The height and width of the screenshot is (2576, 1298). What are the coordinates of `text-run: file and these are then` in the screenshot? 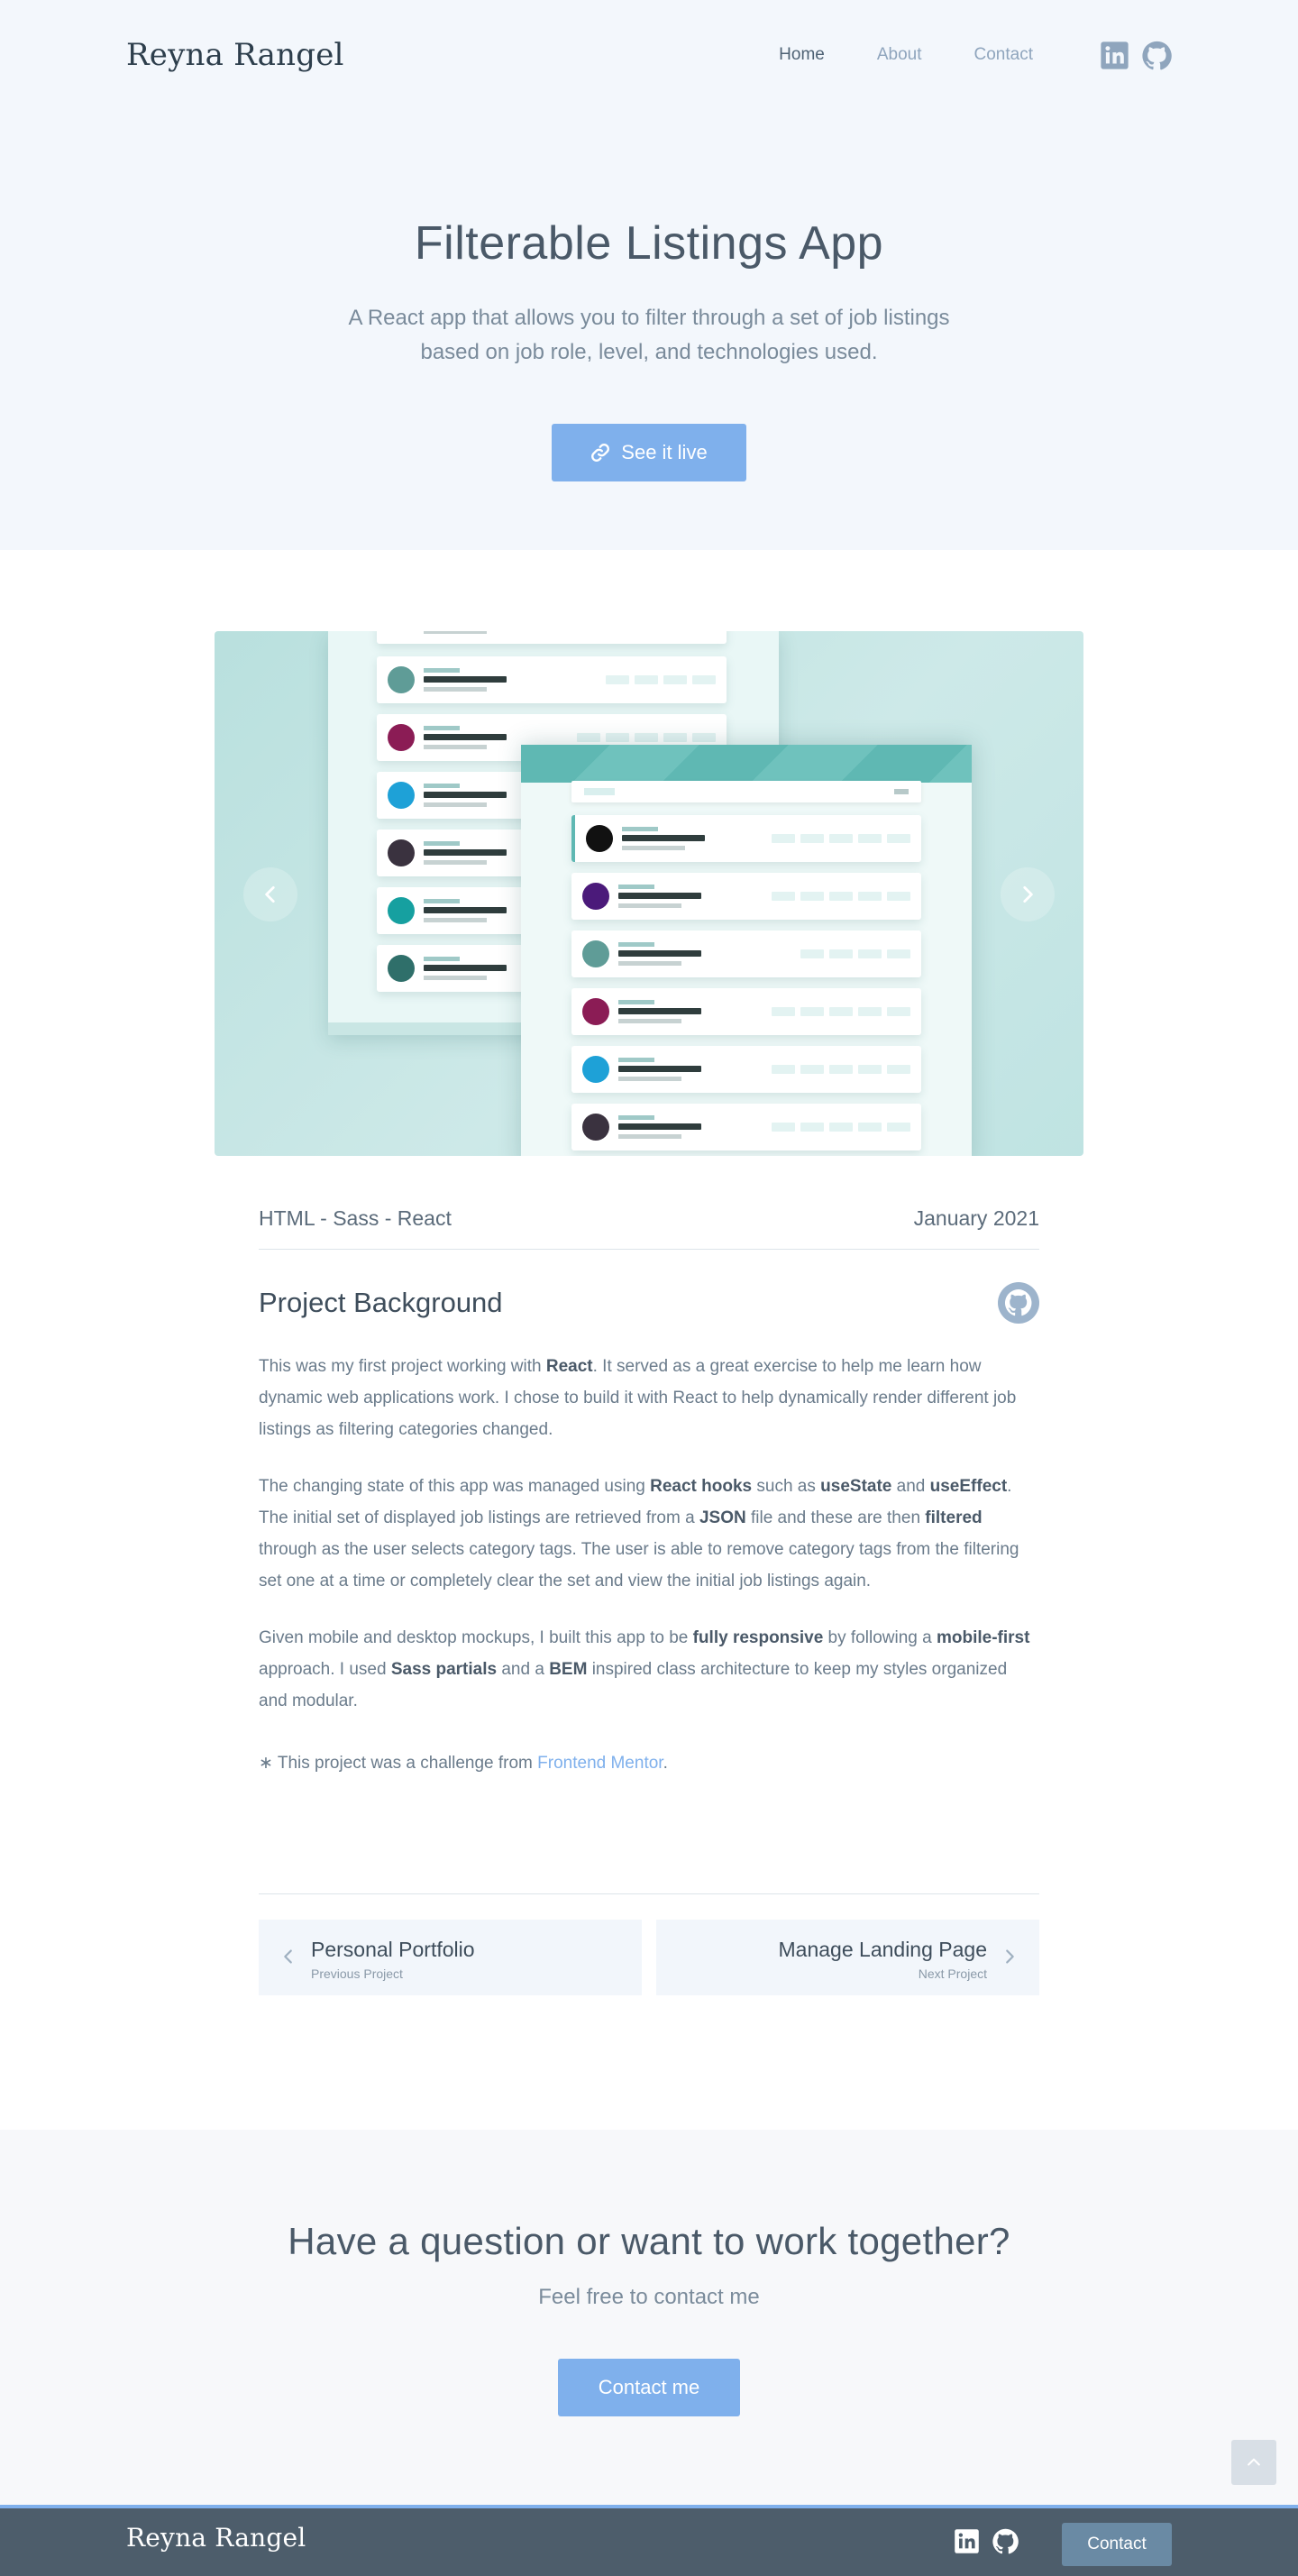 It's located at (835, 1517).